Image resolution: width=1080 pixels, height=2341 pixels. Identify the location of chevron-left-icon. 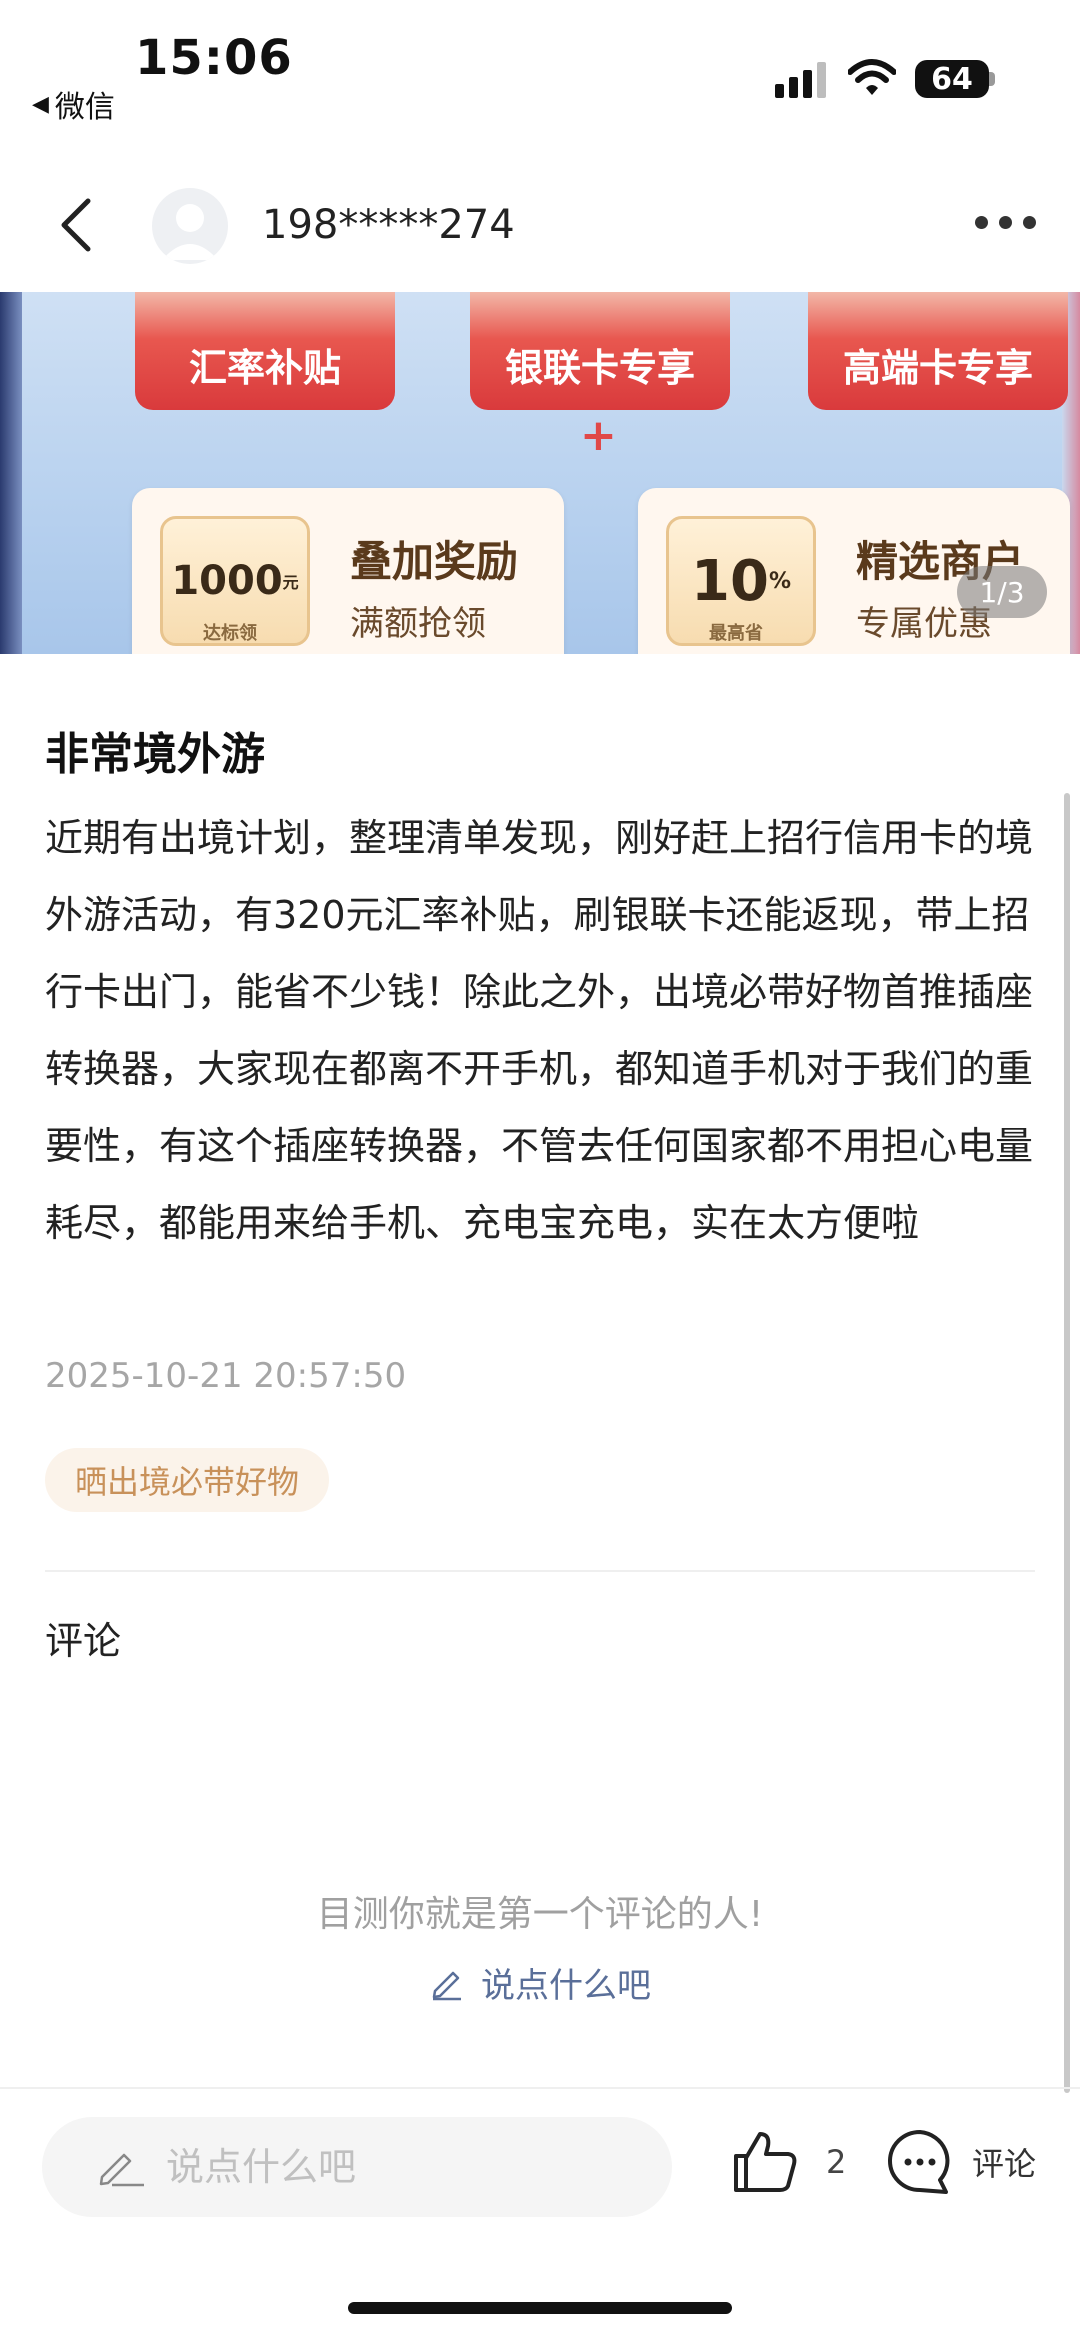
(77, 225).